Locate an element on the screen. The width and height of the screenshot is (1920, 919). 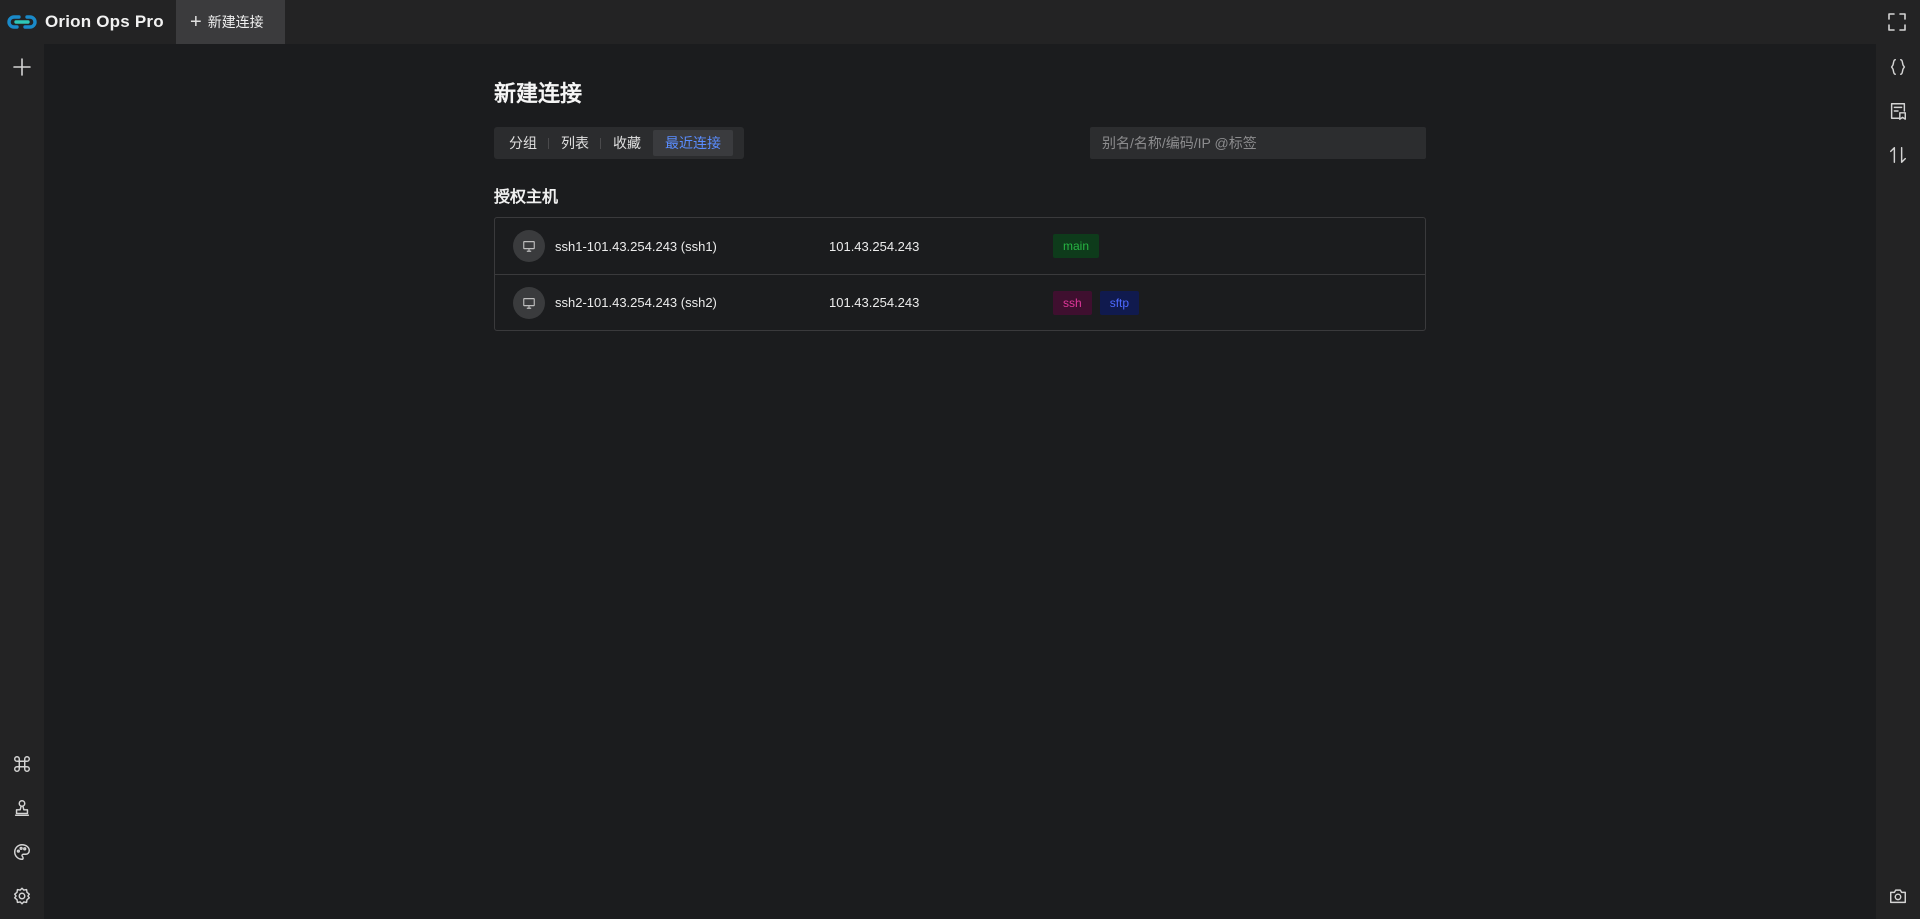
app-logo: Orion Ops Pro is located at coordinates (88, 22).